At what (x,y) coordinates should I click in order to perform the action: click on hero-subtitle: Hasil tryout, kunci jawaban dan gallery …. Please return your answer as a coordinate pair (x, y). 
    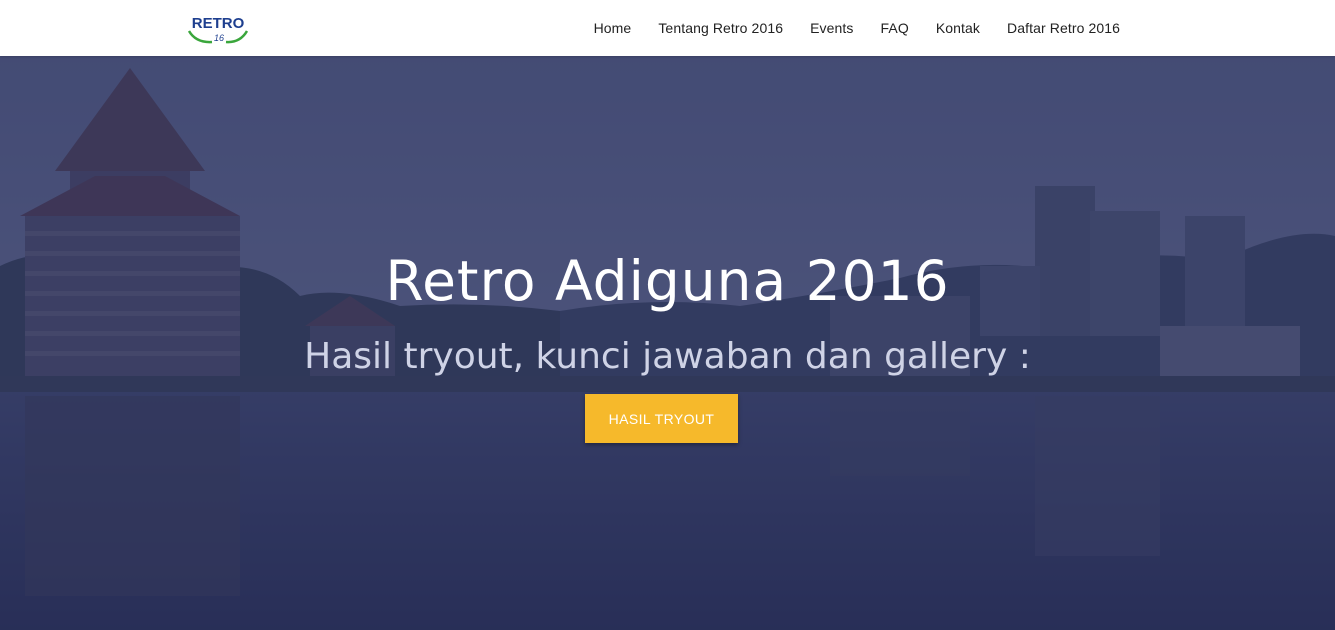
    Looking at the image, I should click on (667, 356).